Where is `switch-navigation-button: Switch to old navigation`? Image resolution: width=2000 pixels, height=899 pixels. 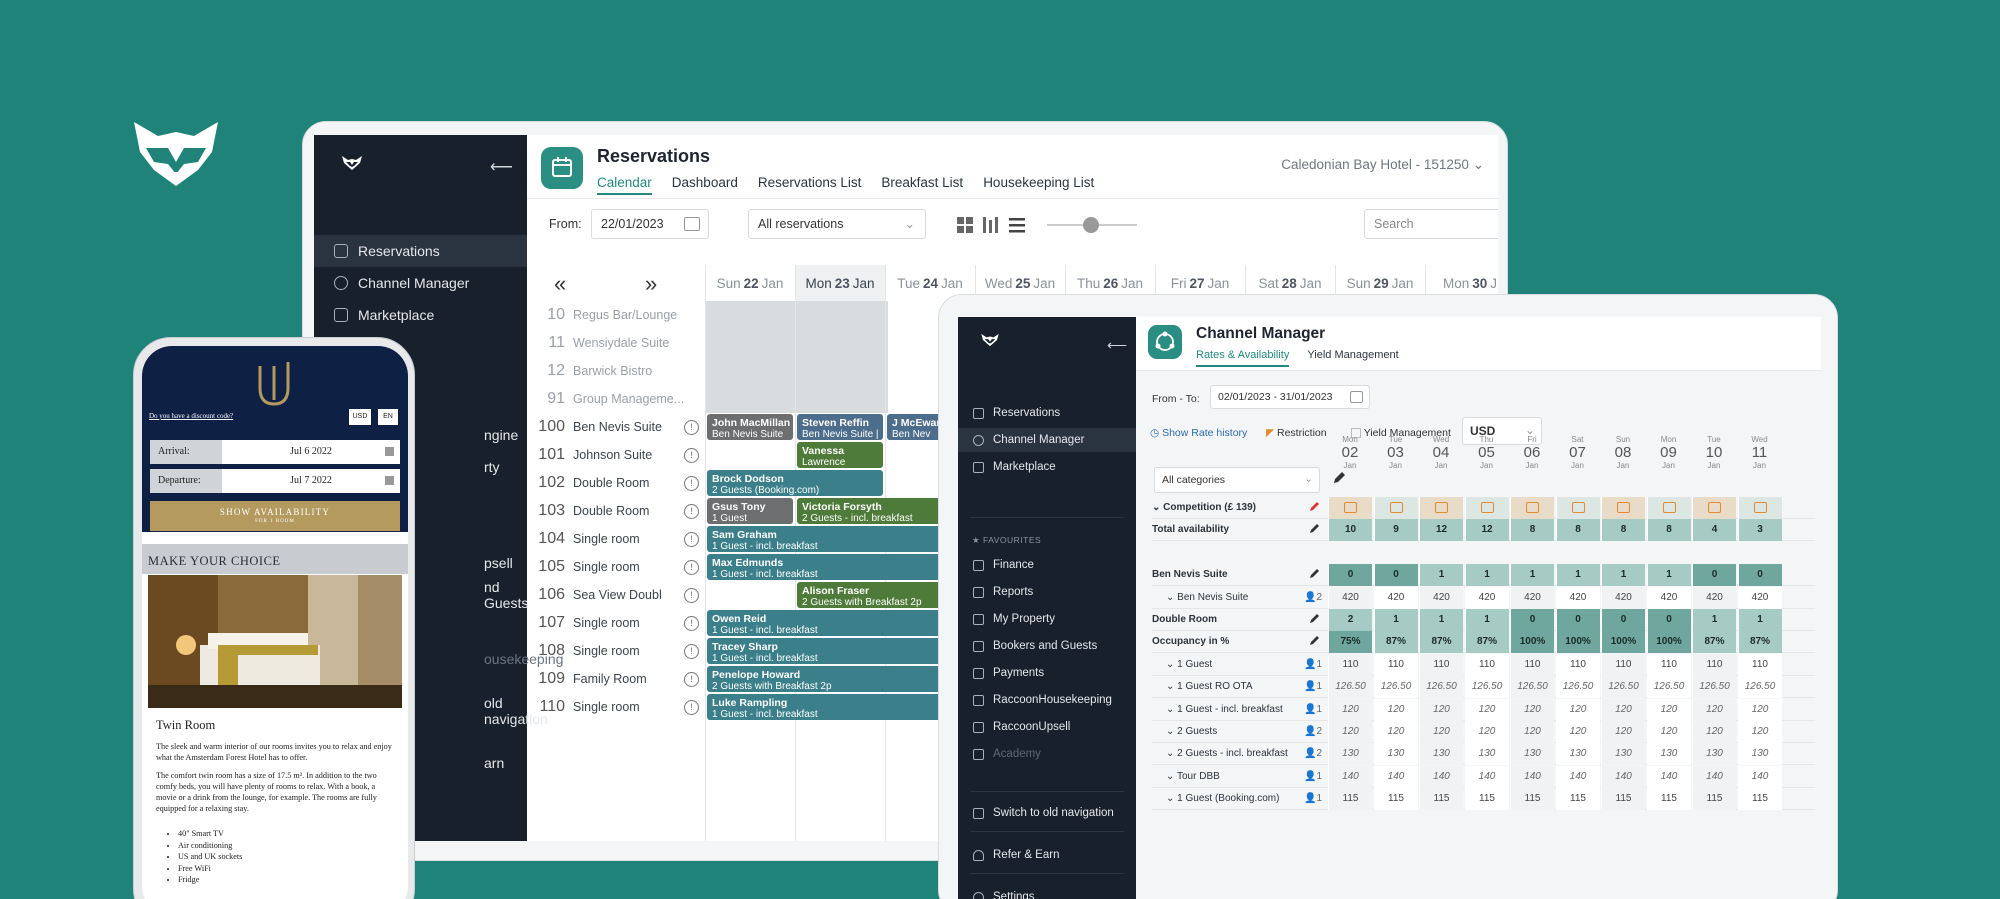 switch-navigation-button: Switch to old navigation is located at coordinates (1047, 813).